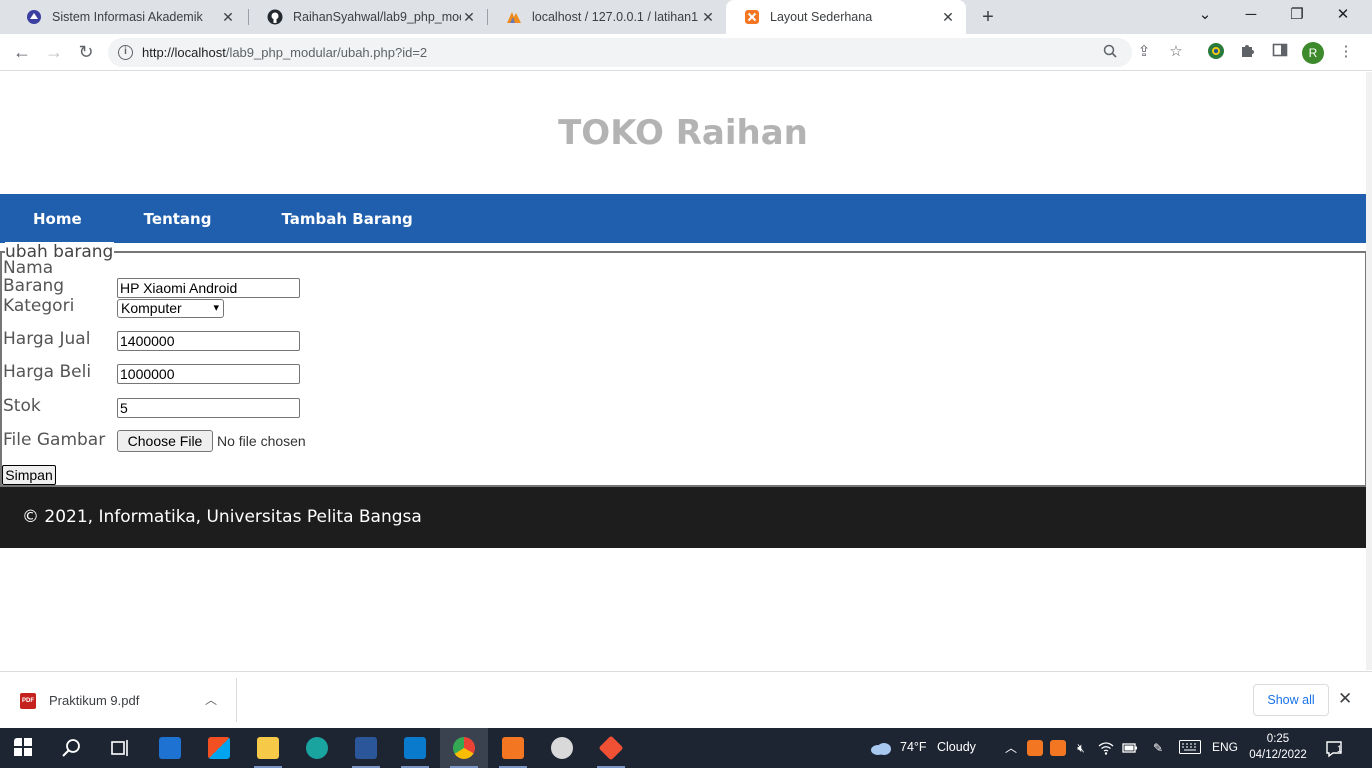 Image resolution: width=1372 pixels, height=768 pixels. I want to click on tab-search-icon: ⌄, so click(1205, 17).